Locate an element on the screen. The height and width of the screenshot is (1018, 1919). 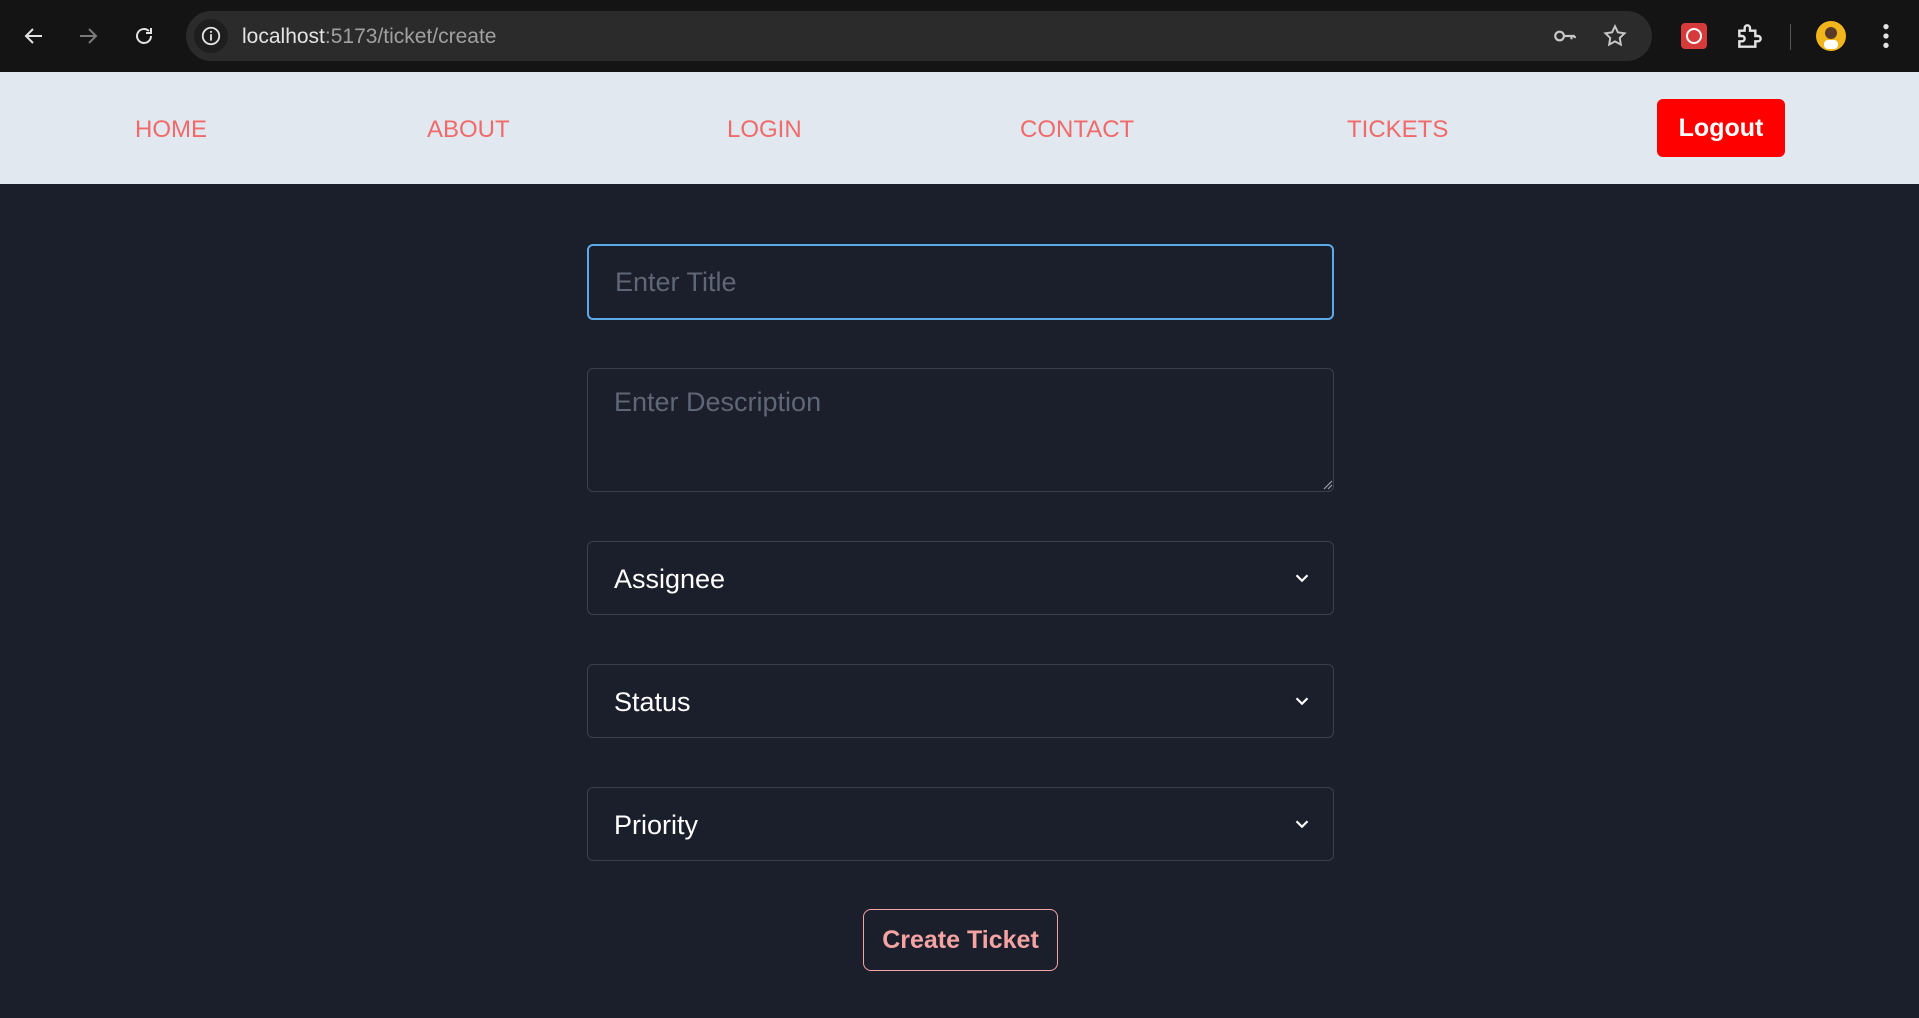
nav-link-login: LOGIN is located at coordinates (764, 130).